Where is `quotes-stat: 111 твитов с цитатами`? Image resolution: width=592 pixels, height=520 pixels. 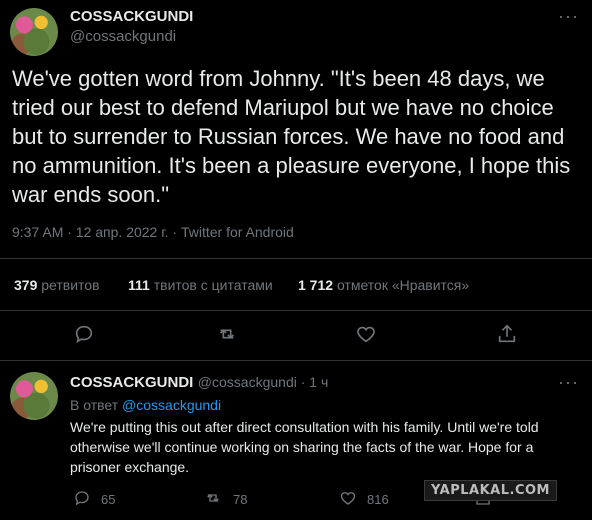 quotes-stat: 111 твитов с цитатами is located at coordinates (200, 285).